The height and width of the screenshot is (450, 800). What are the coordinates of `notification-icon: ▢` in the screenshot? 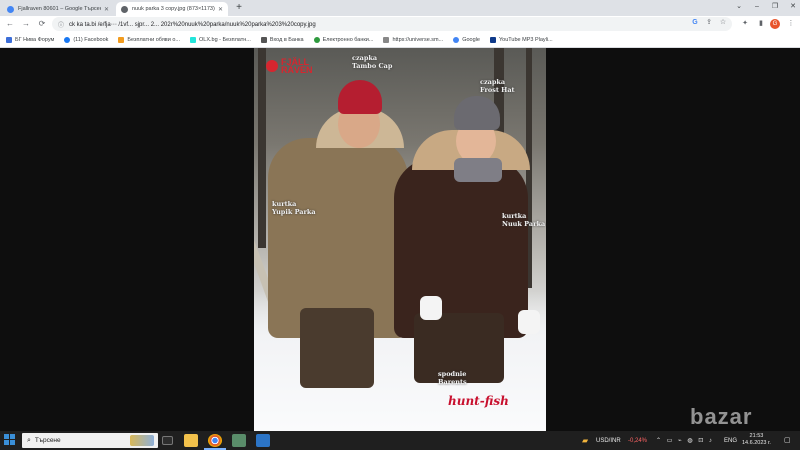 It's located at (787, 440).